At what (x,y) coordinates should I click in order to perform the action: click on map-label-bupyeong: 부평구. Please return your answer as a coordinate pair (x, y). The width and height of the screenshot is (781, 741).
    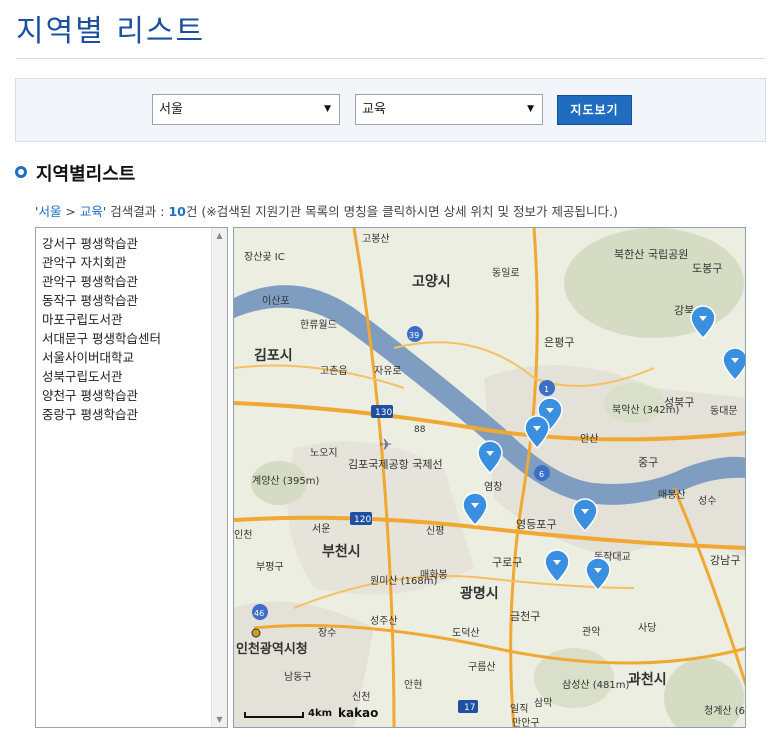
    Looking at the image, I should click on (270, 567).